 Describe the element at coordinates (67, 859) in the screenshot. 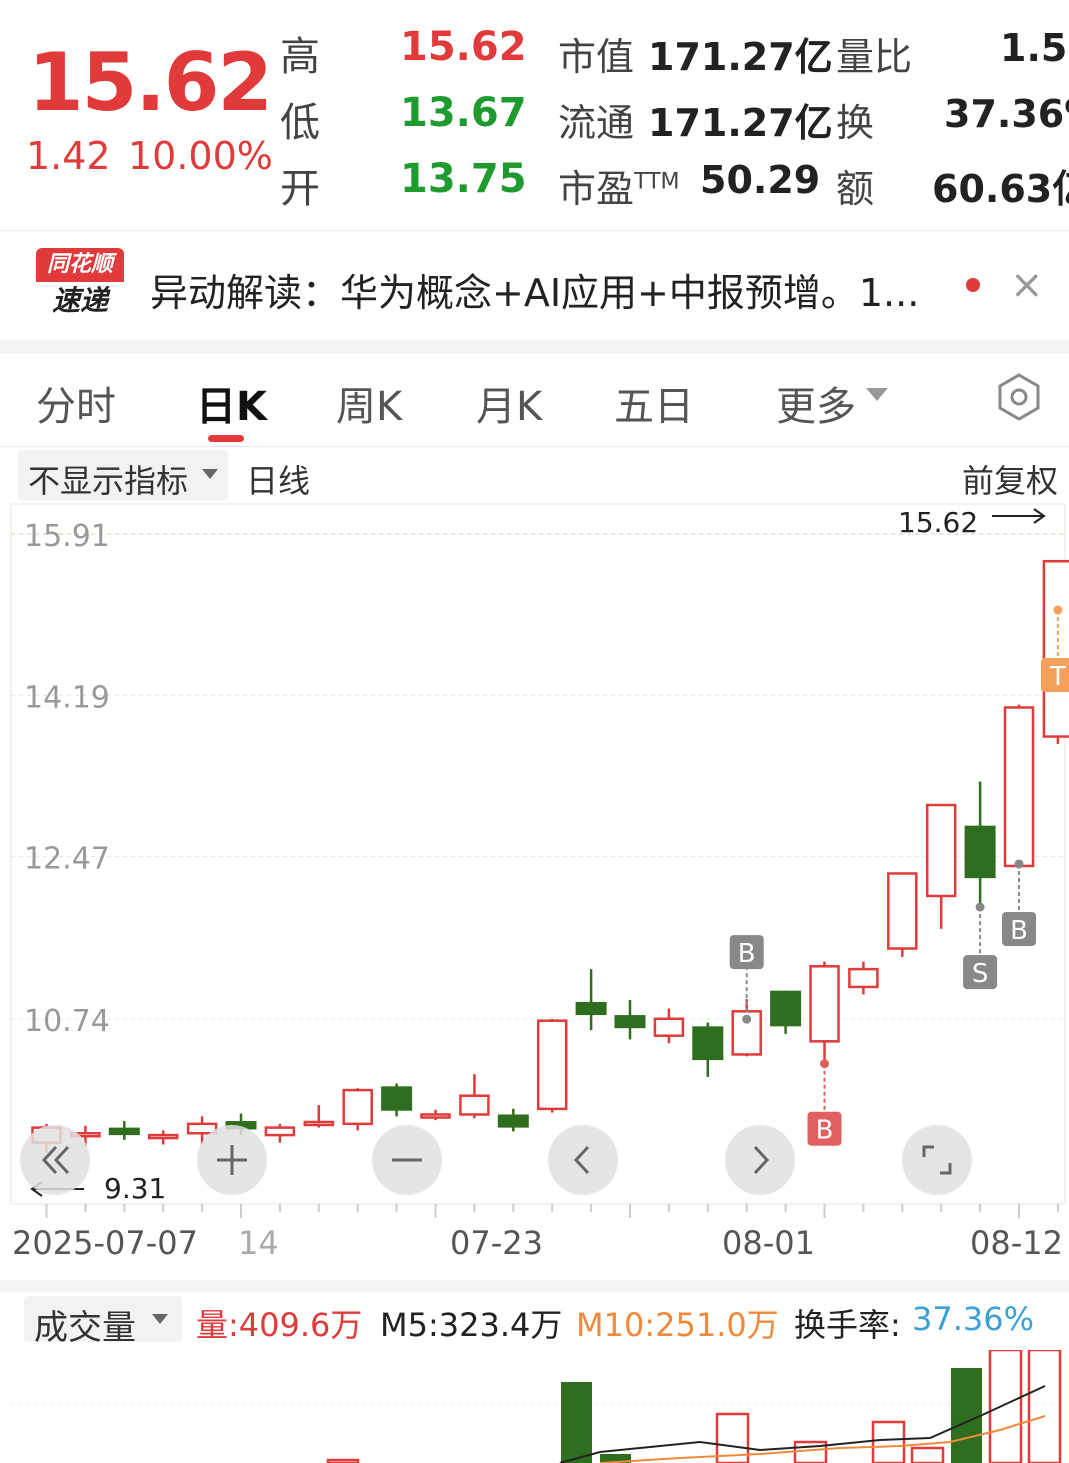

I see `y-tick-label: 12.47` at that location.